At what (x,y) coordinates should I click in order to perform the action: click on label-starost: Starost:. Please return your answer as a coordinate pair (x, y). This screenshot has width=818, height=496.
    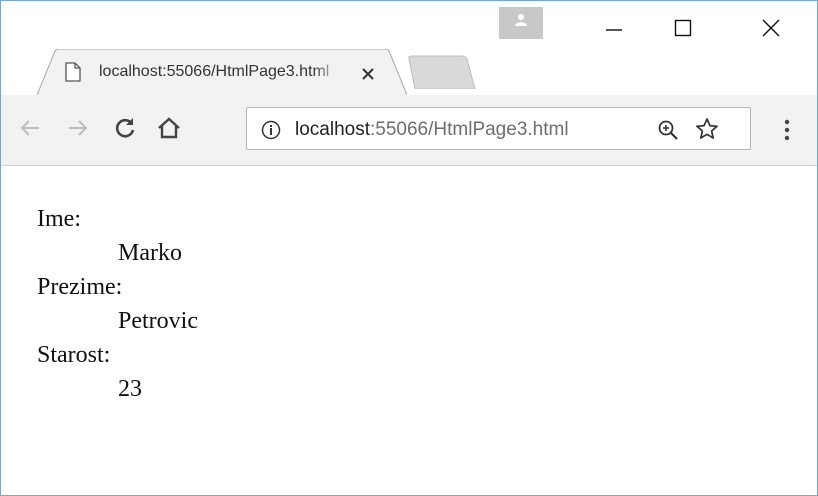
    Looking at the image, I should click on (74, 355).